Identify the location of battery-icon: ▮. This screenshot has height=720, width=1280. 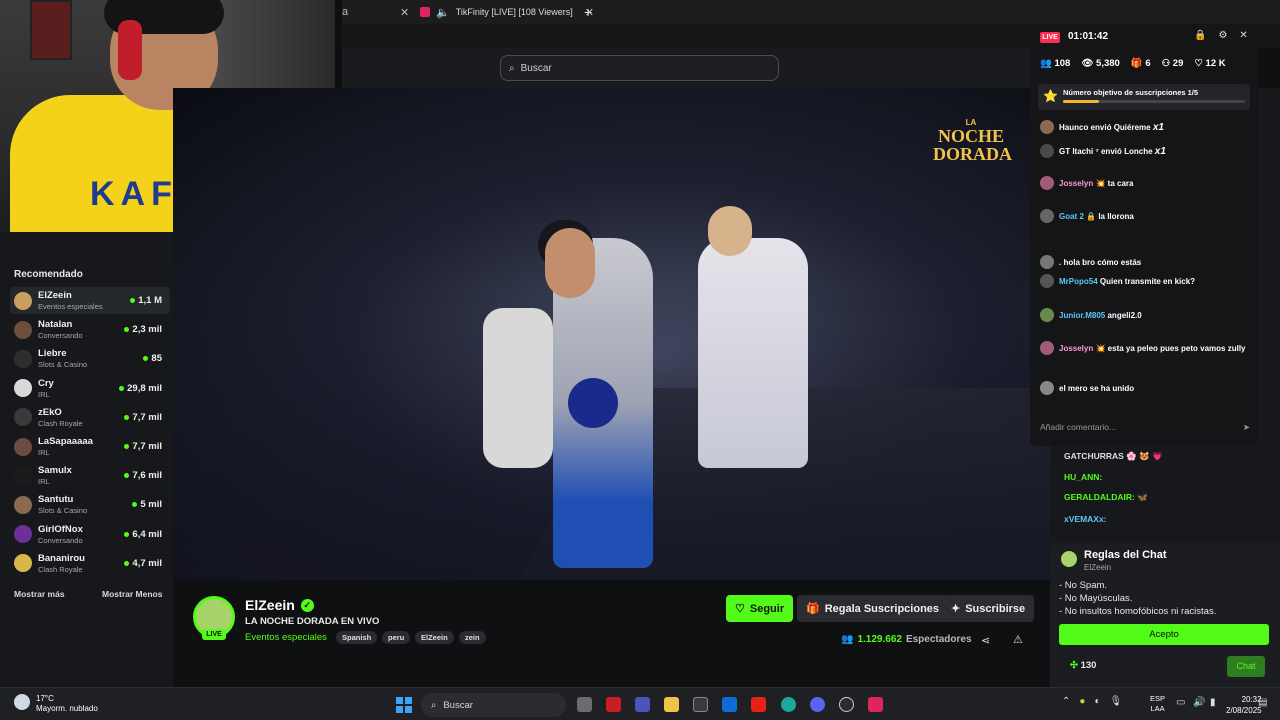
(1213, 702).